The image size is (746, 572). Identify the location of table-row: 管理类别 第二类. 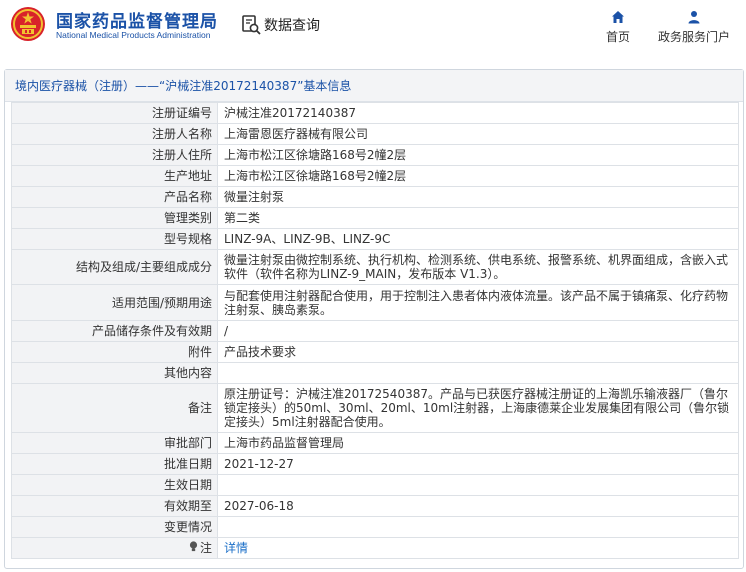
(375, 218).